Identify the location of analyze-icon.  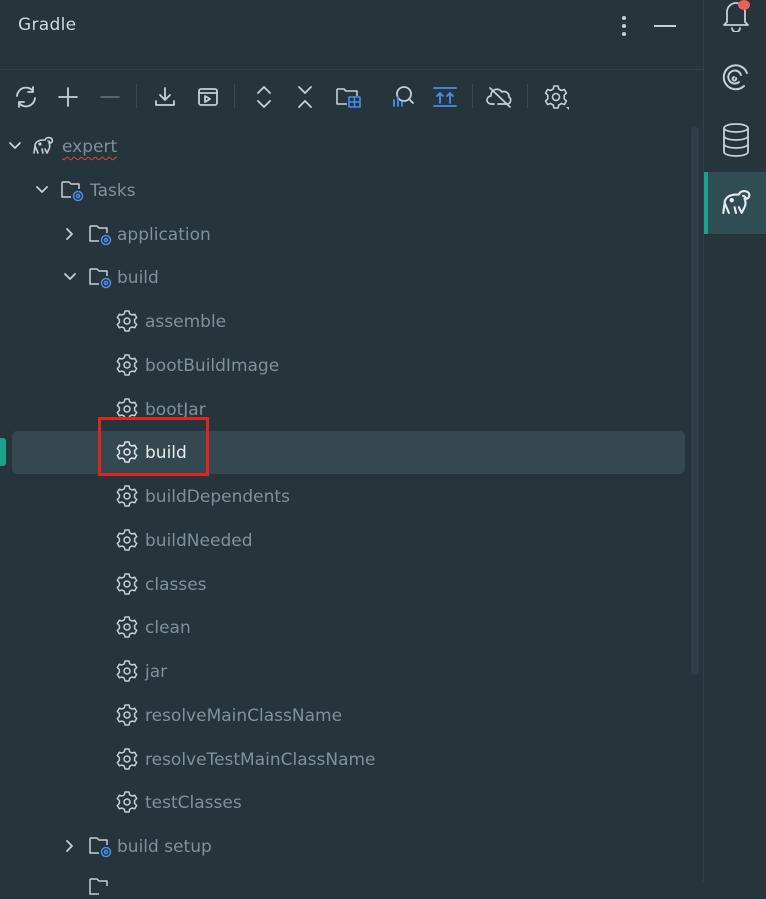
(403, 96).